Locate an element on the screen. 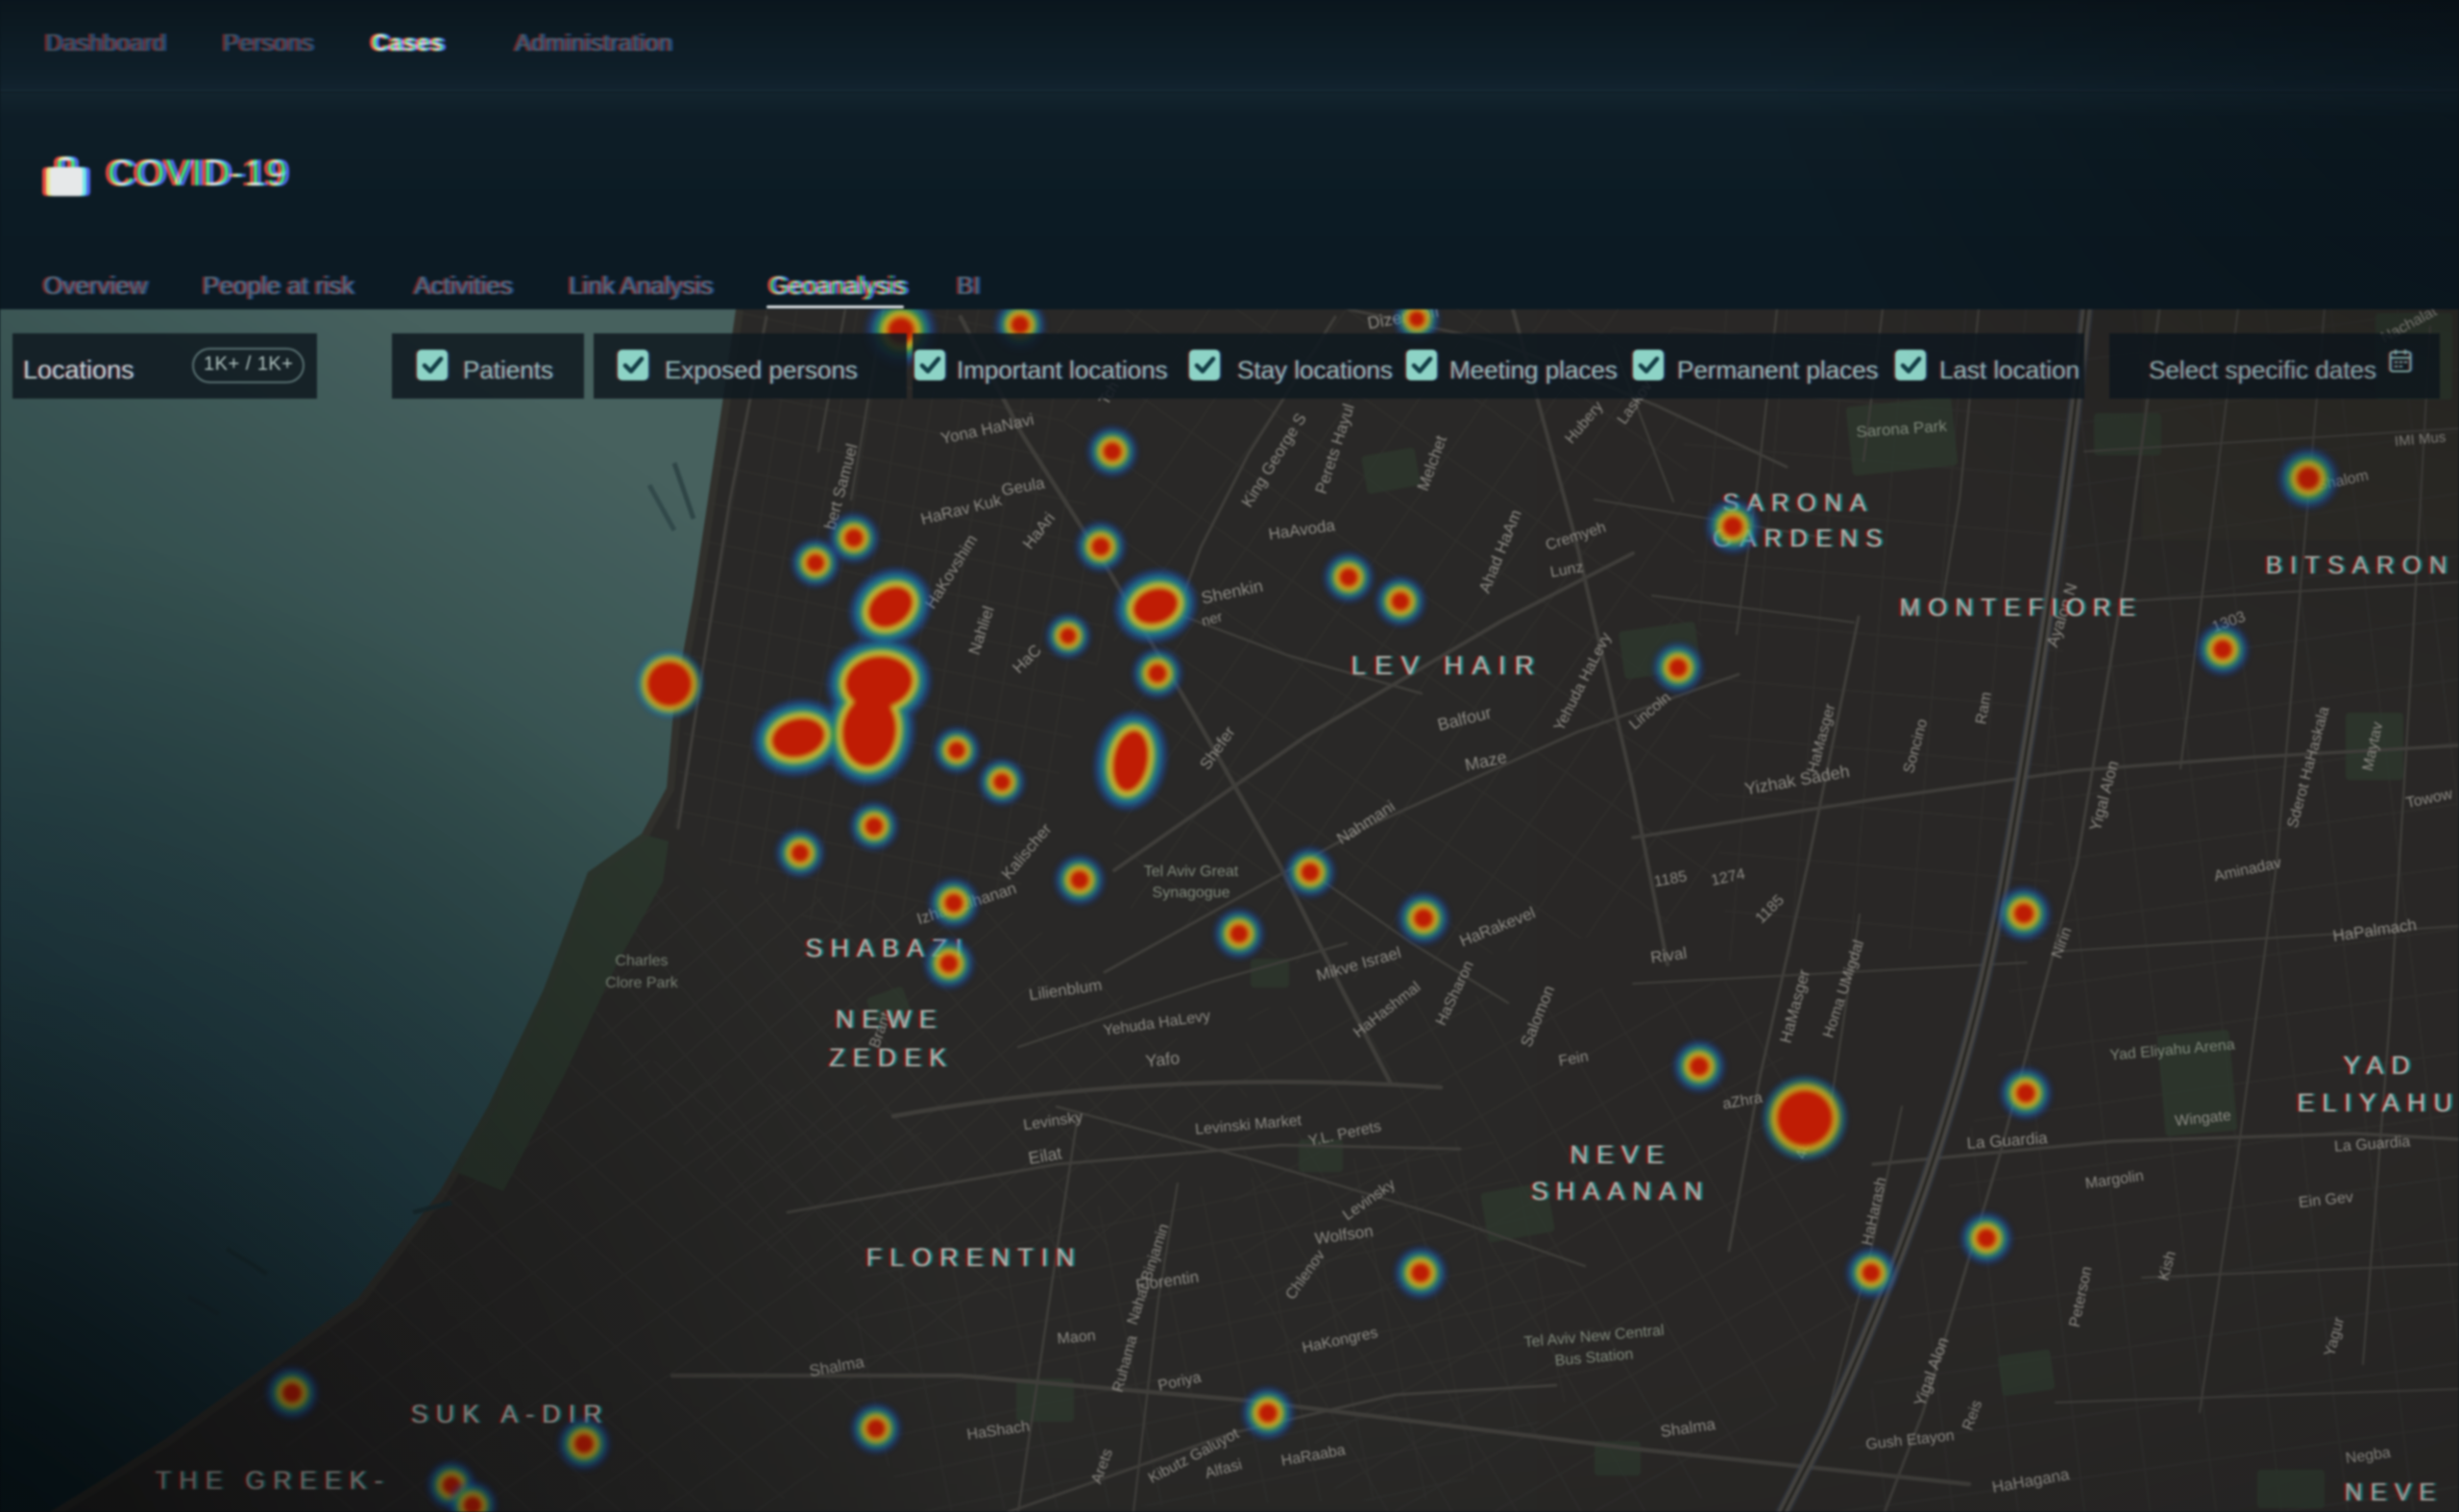 This screenshot has height=1512, width=2459. svg-text: BITSARON is located at coordinates (2360, 564).